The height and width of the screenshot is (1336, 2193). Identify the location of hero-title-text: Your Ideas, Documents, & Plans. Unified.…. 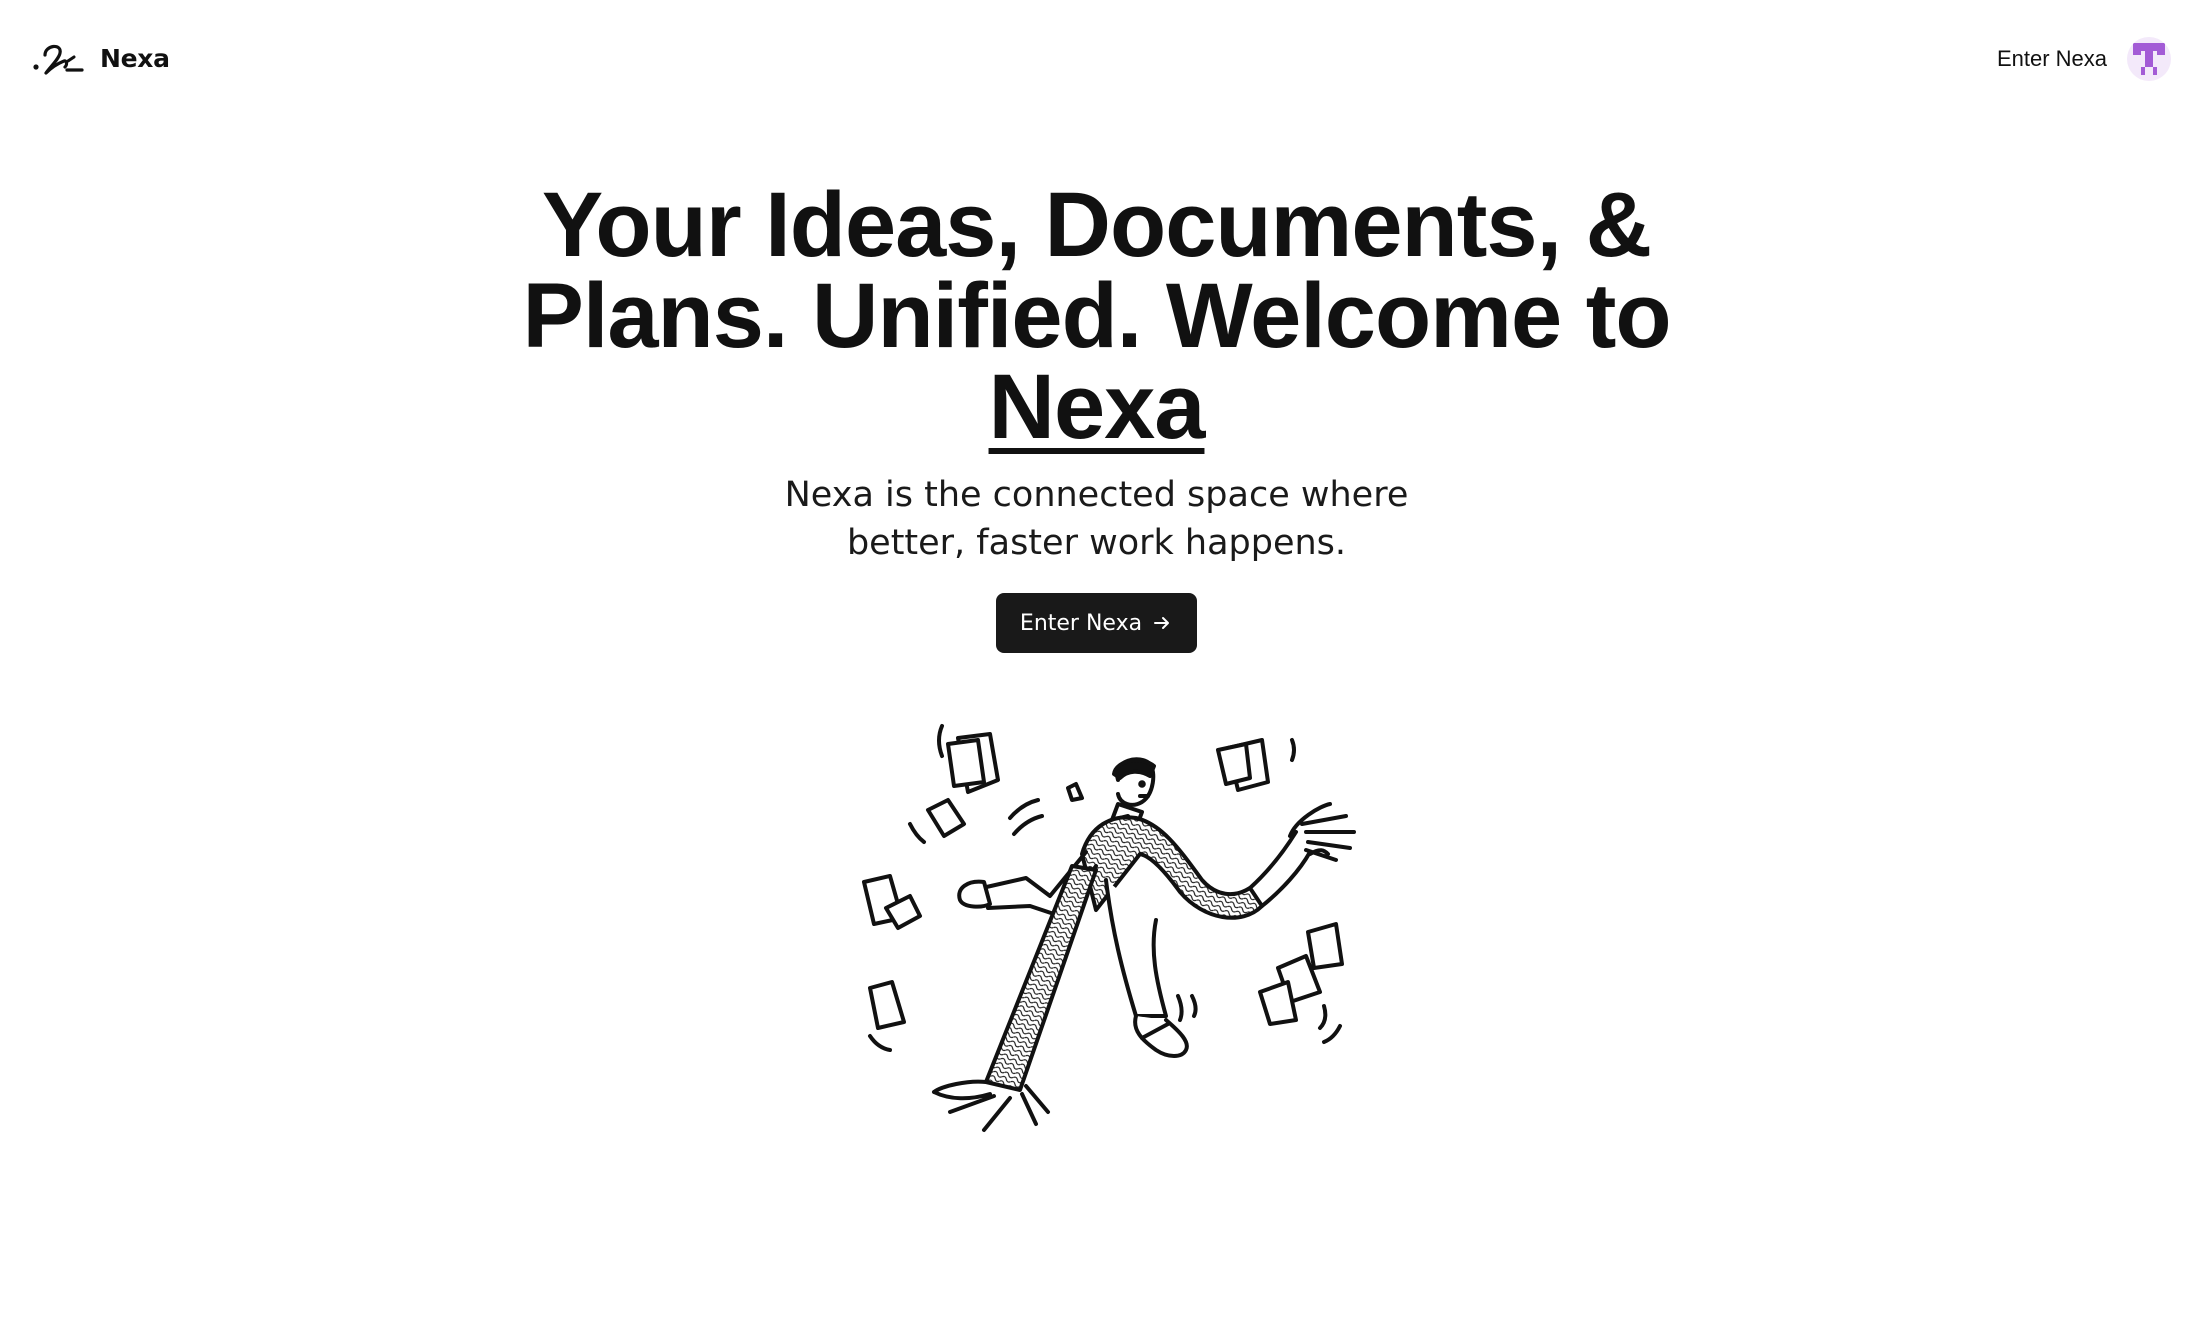
(1096, 270).